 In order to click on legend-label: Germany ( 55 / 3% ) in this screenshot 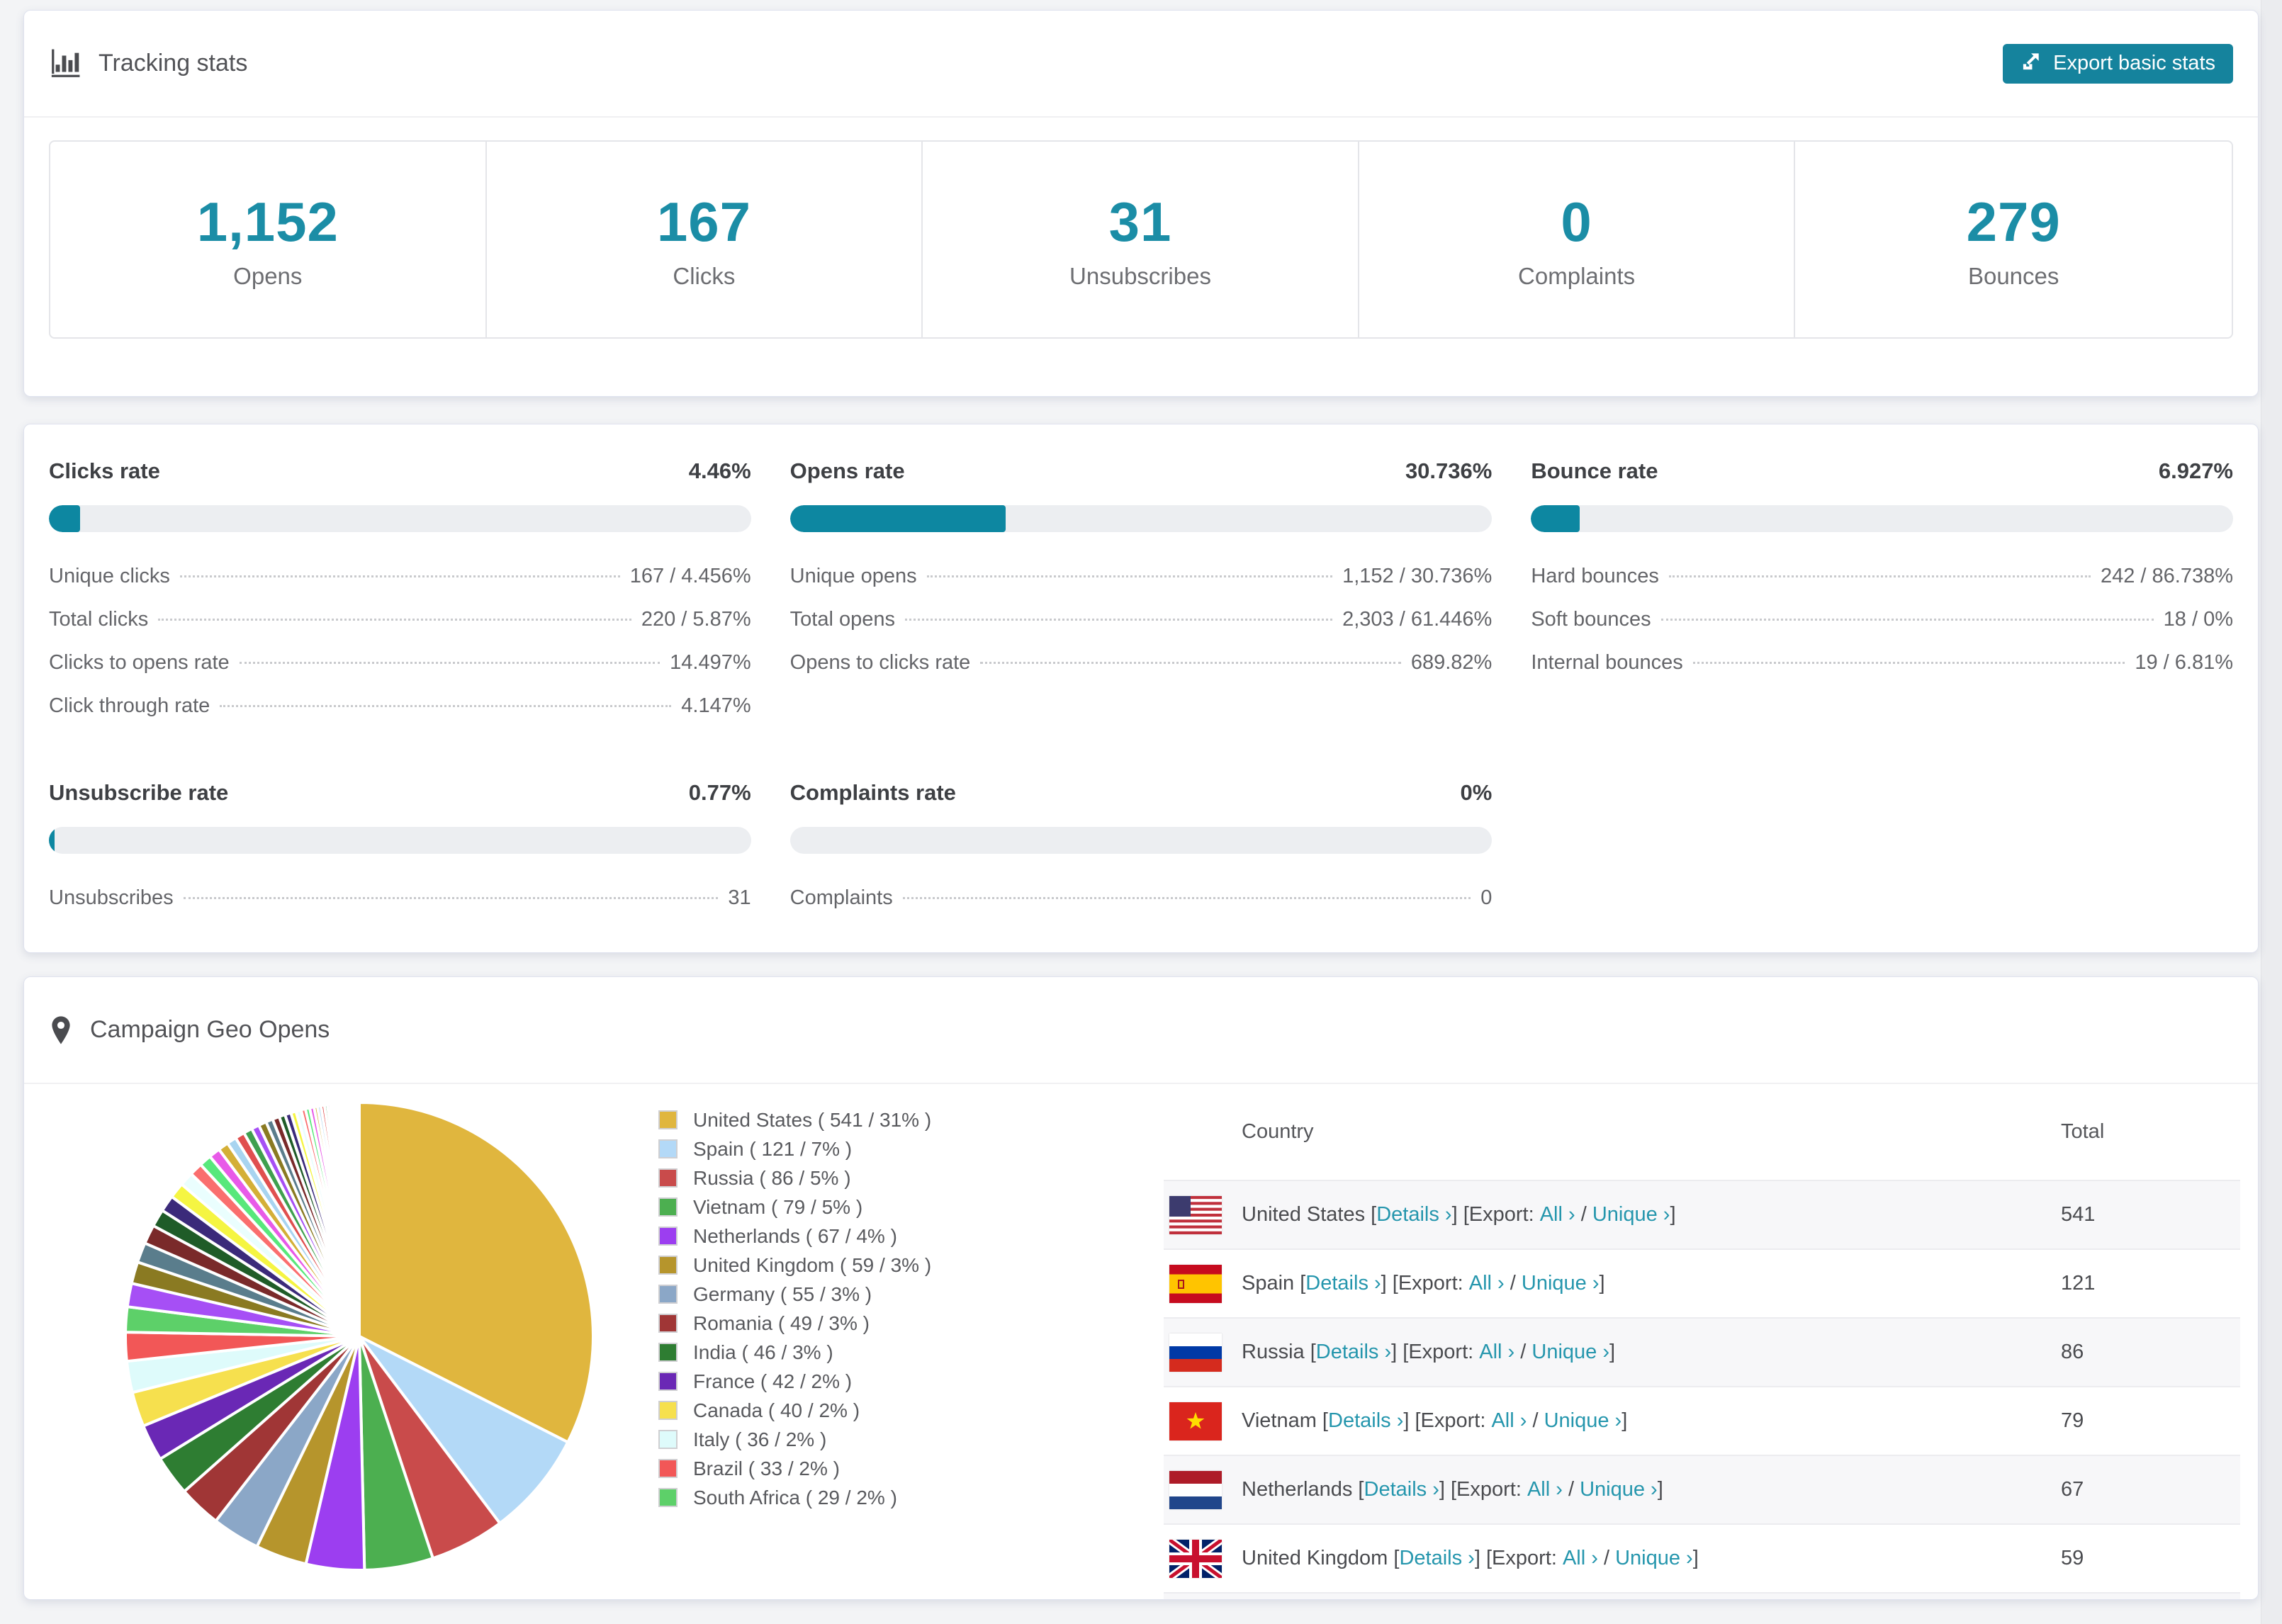, I will do `click(782, 1293)`.